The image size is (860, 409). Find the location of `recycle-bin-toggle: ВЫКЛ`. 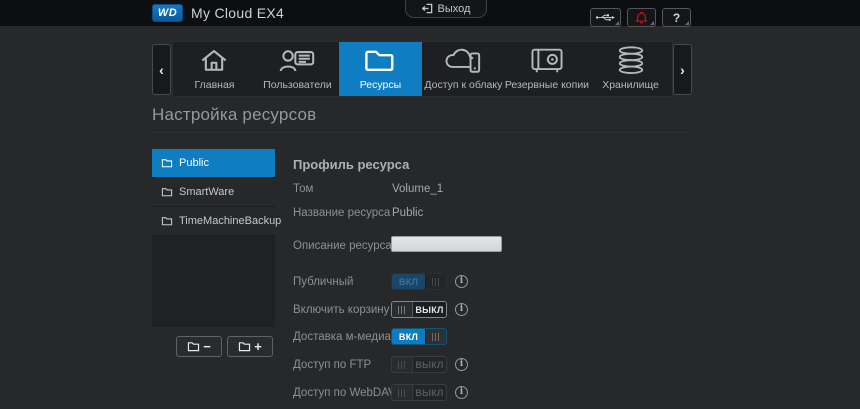

recycle-bin-toggle: ВЫКЛ is located at coordinates (419, 309).